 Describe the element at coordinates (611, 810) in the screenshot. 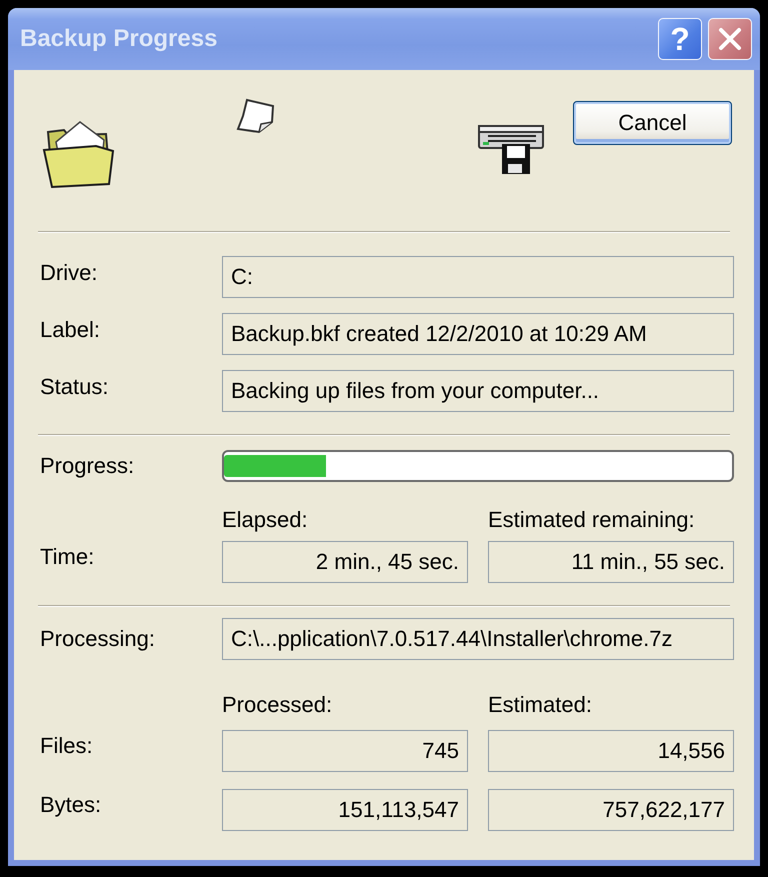

I see `readonly-field: 757,622,177` at that location.